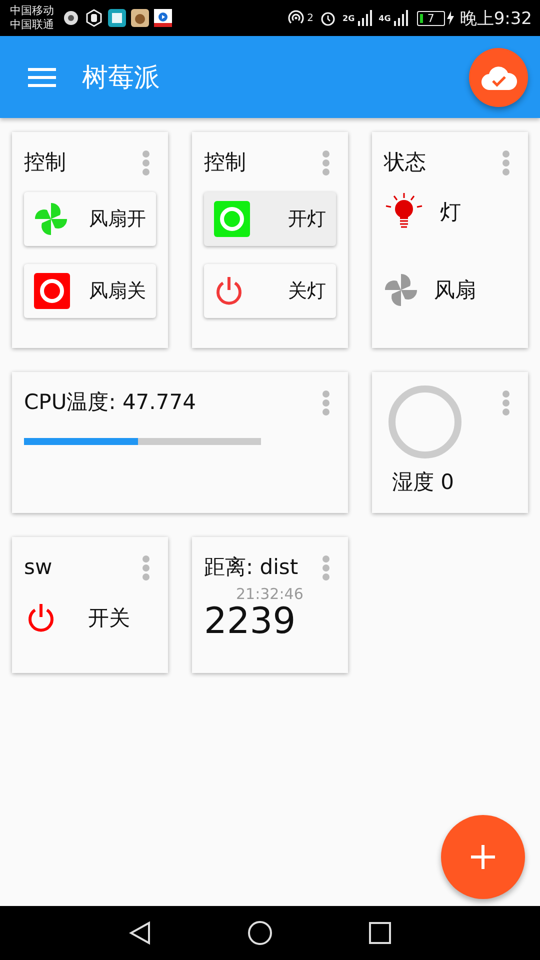  Describe the element at coordinates (110, 402) in the screenshot. I see `card-title: CPU温度: 47.774` at that location.